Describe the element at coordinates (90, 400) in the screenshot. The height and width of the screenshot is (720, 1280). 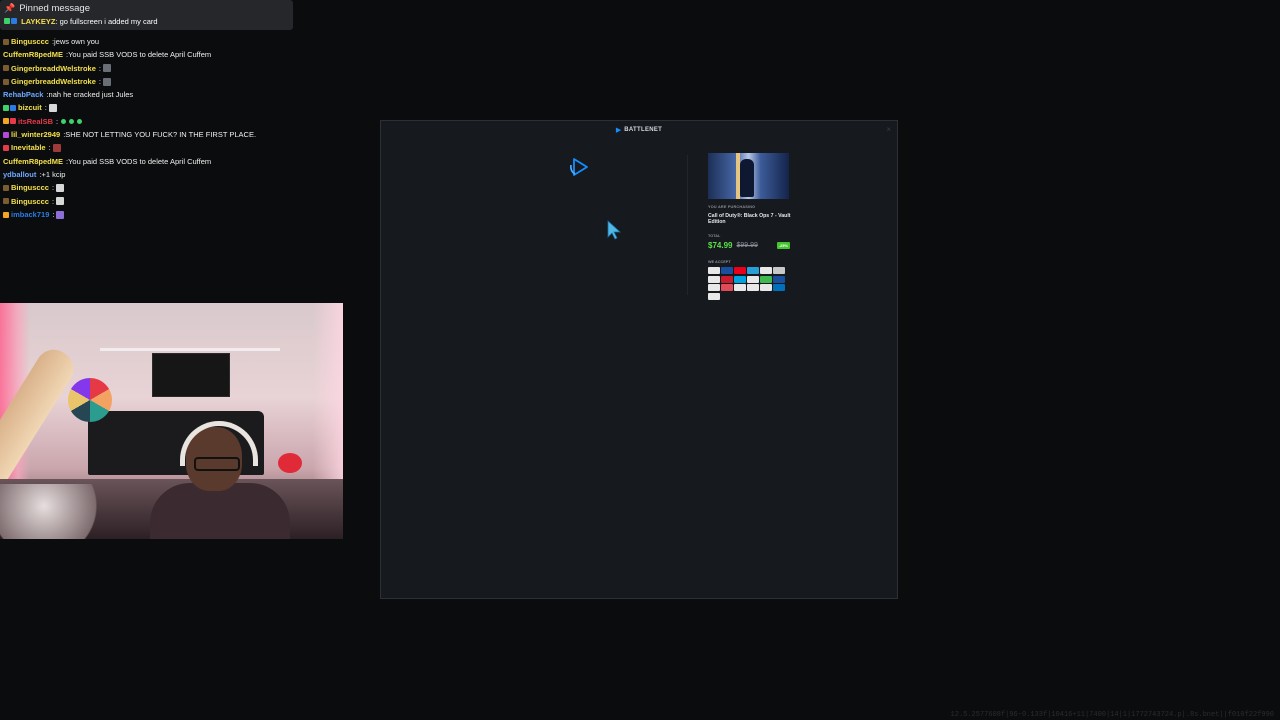
I see `prize-wheel` at that location.